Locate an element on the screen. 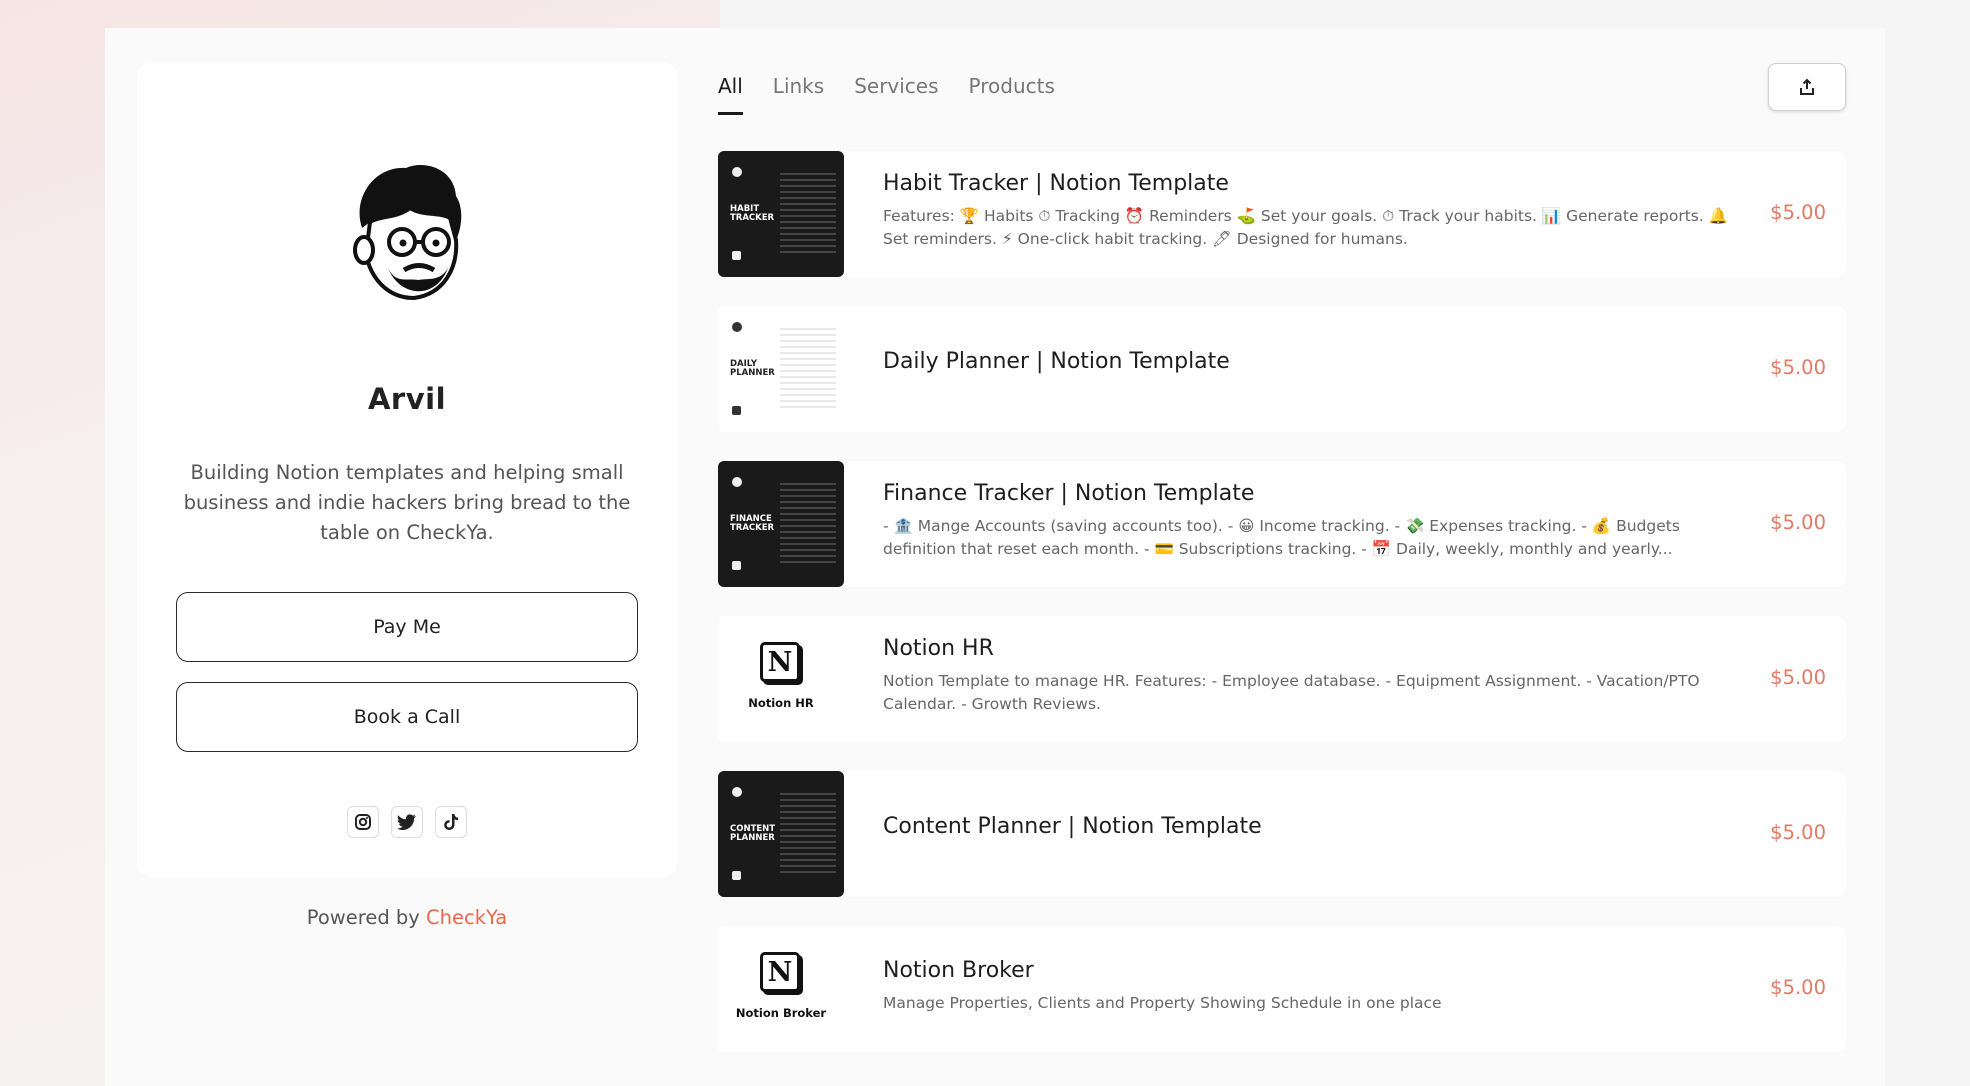 The image size is (1970, 1086). thumbnail-label: DAILY PLANNER is located at coordinates (752, 368).